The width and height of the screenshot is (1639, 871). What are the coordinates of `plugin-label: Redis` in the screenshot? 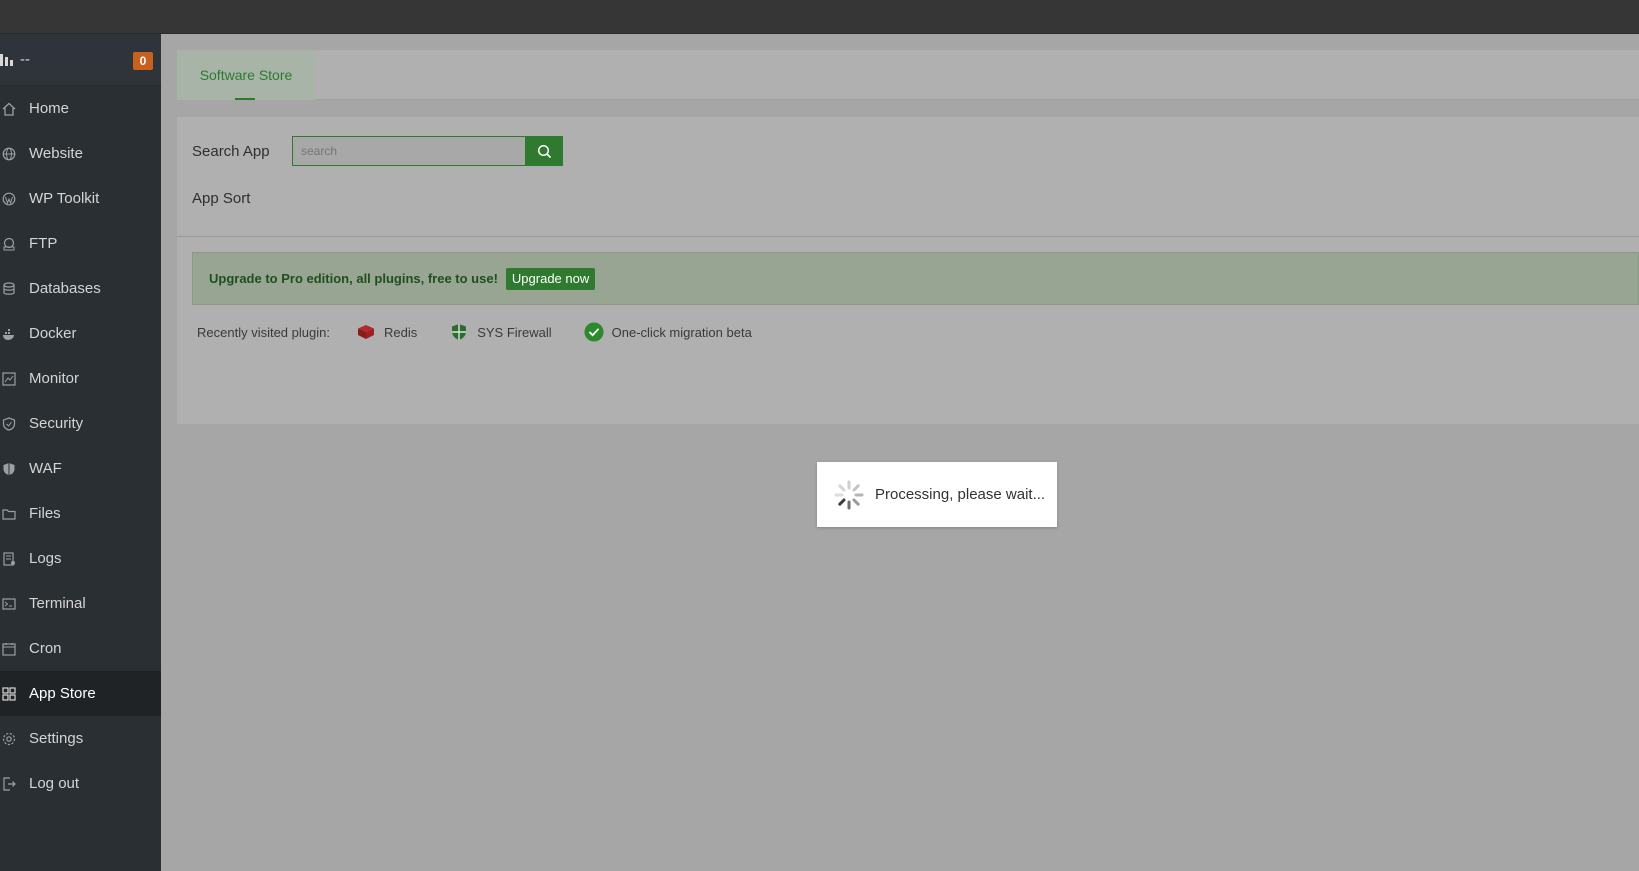 It's located at (400, 332).